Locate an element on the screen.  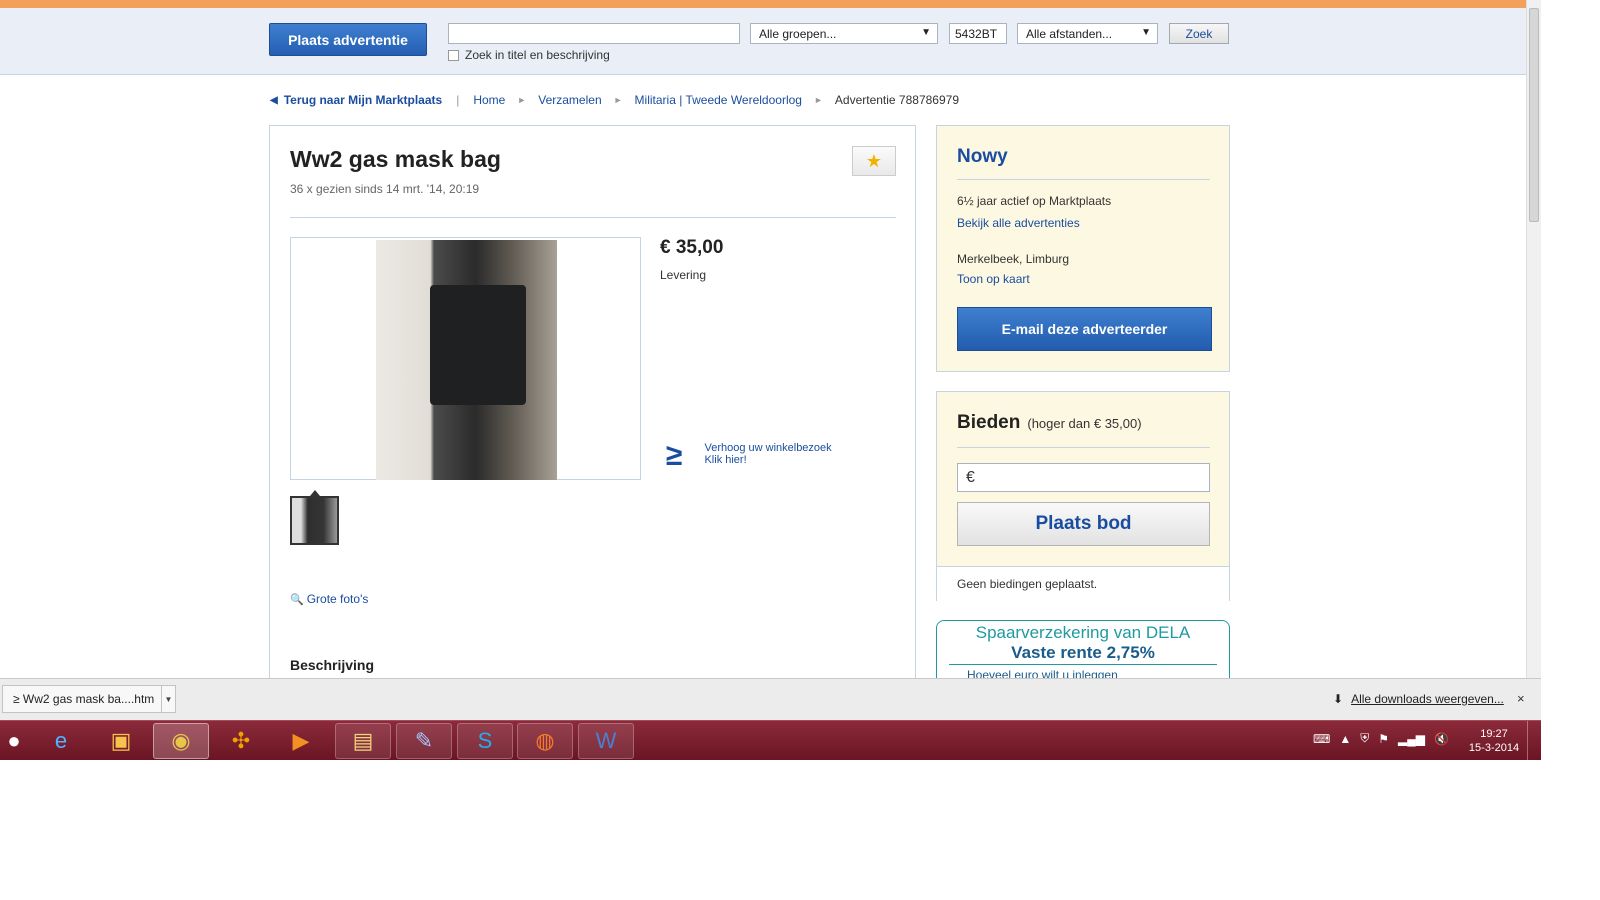
bid-heading: Bieden is located at coordinates (989, 422).